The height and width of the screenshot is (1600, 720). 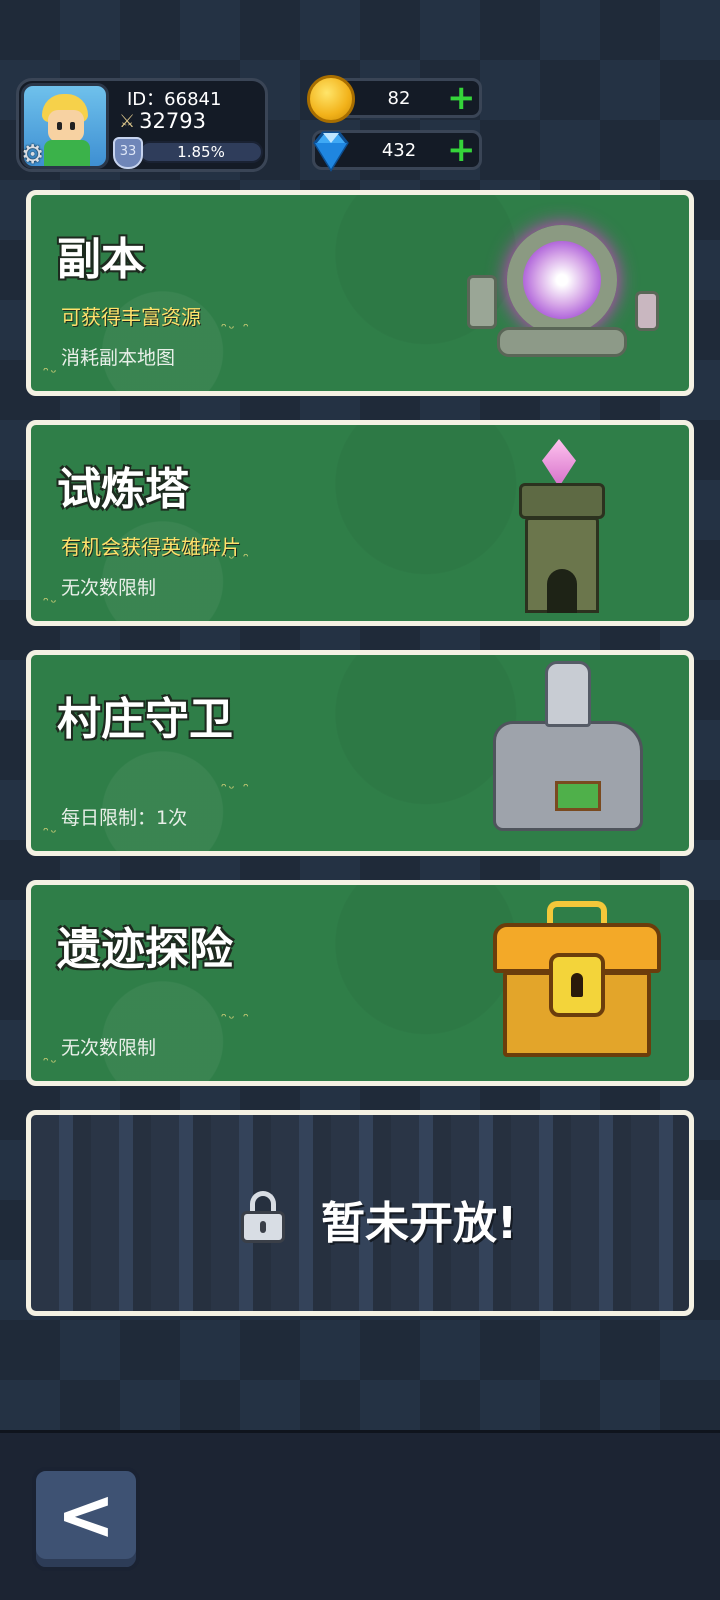 What do you see at coordinates (86, 1515) in the screenshot?
I see `back-arrow-icon: <` at bounding box center [86, 1515].